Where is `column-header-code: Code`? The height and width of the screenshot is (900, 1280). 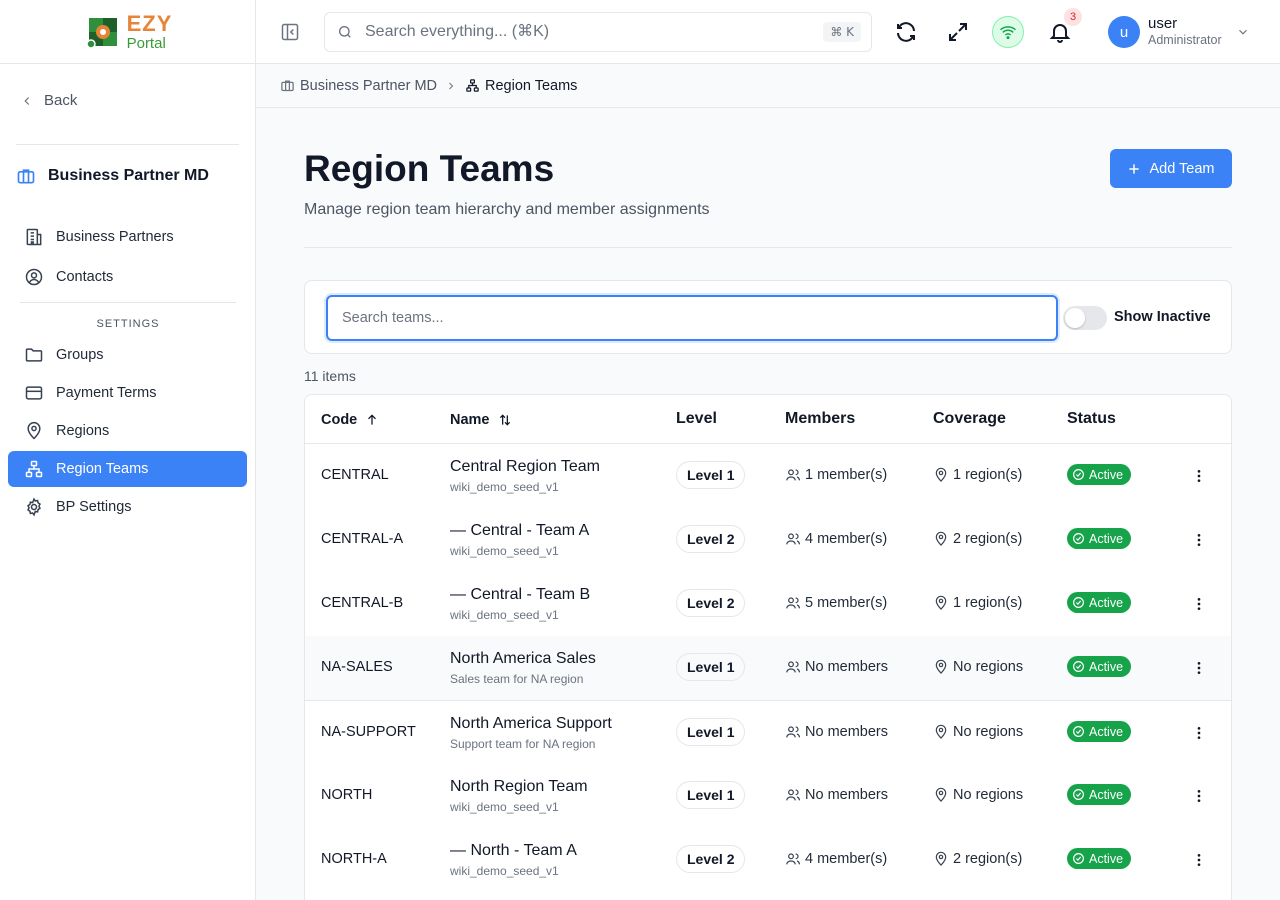
column-header-code: Code is located at coordinates (350, 420).